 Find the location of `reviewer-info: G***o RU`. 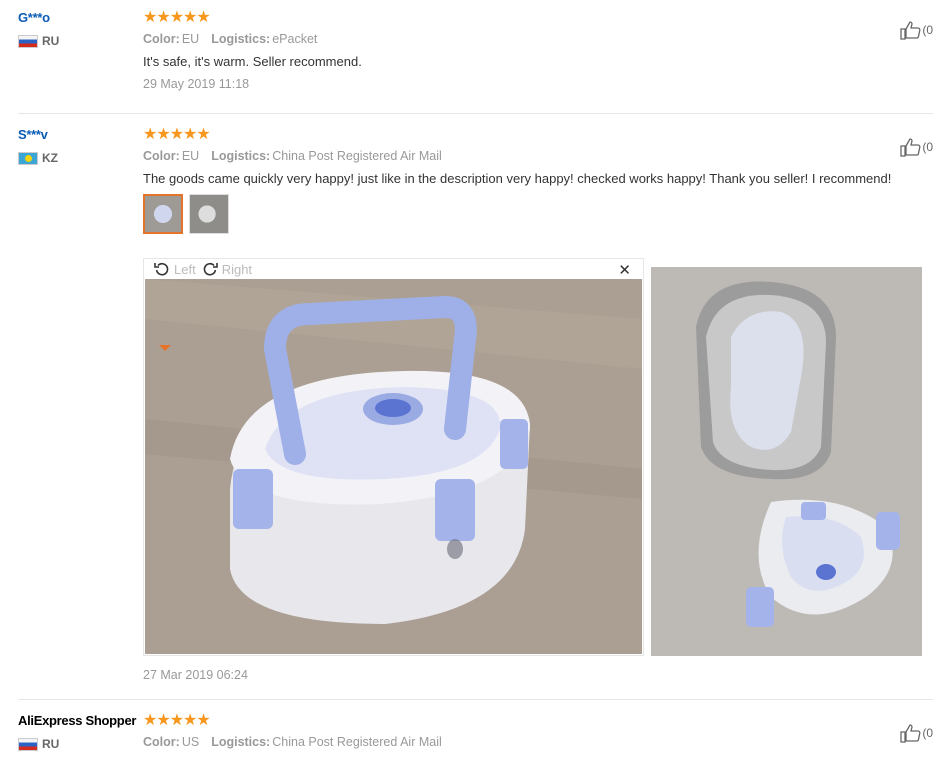

reviewer-info: G***o RU is located at coordinates (38, 29).